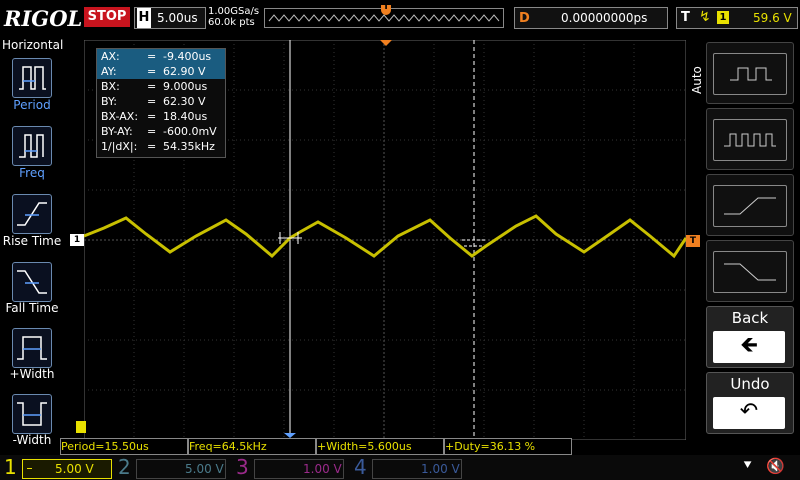 The height and width of the screenshot is (480, 800). I want to click on cursor-value: 62.90 V, so click(184, 71).